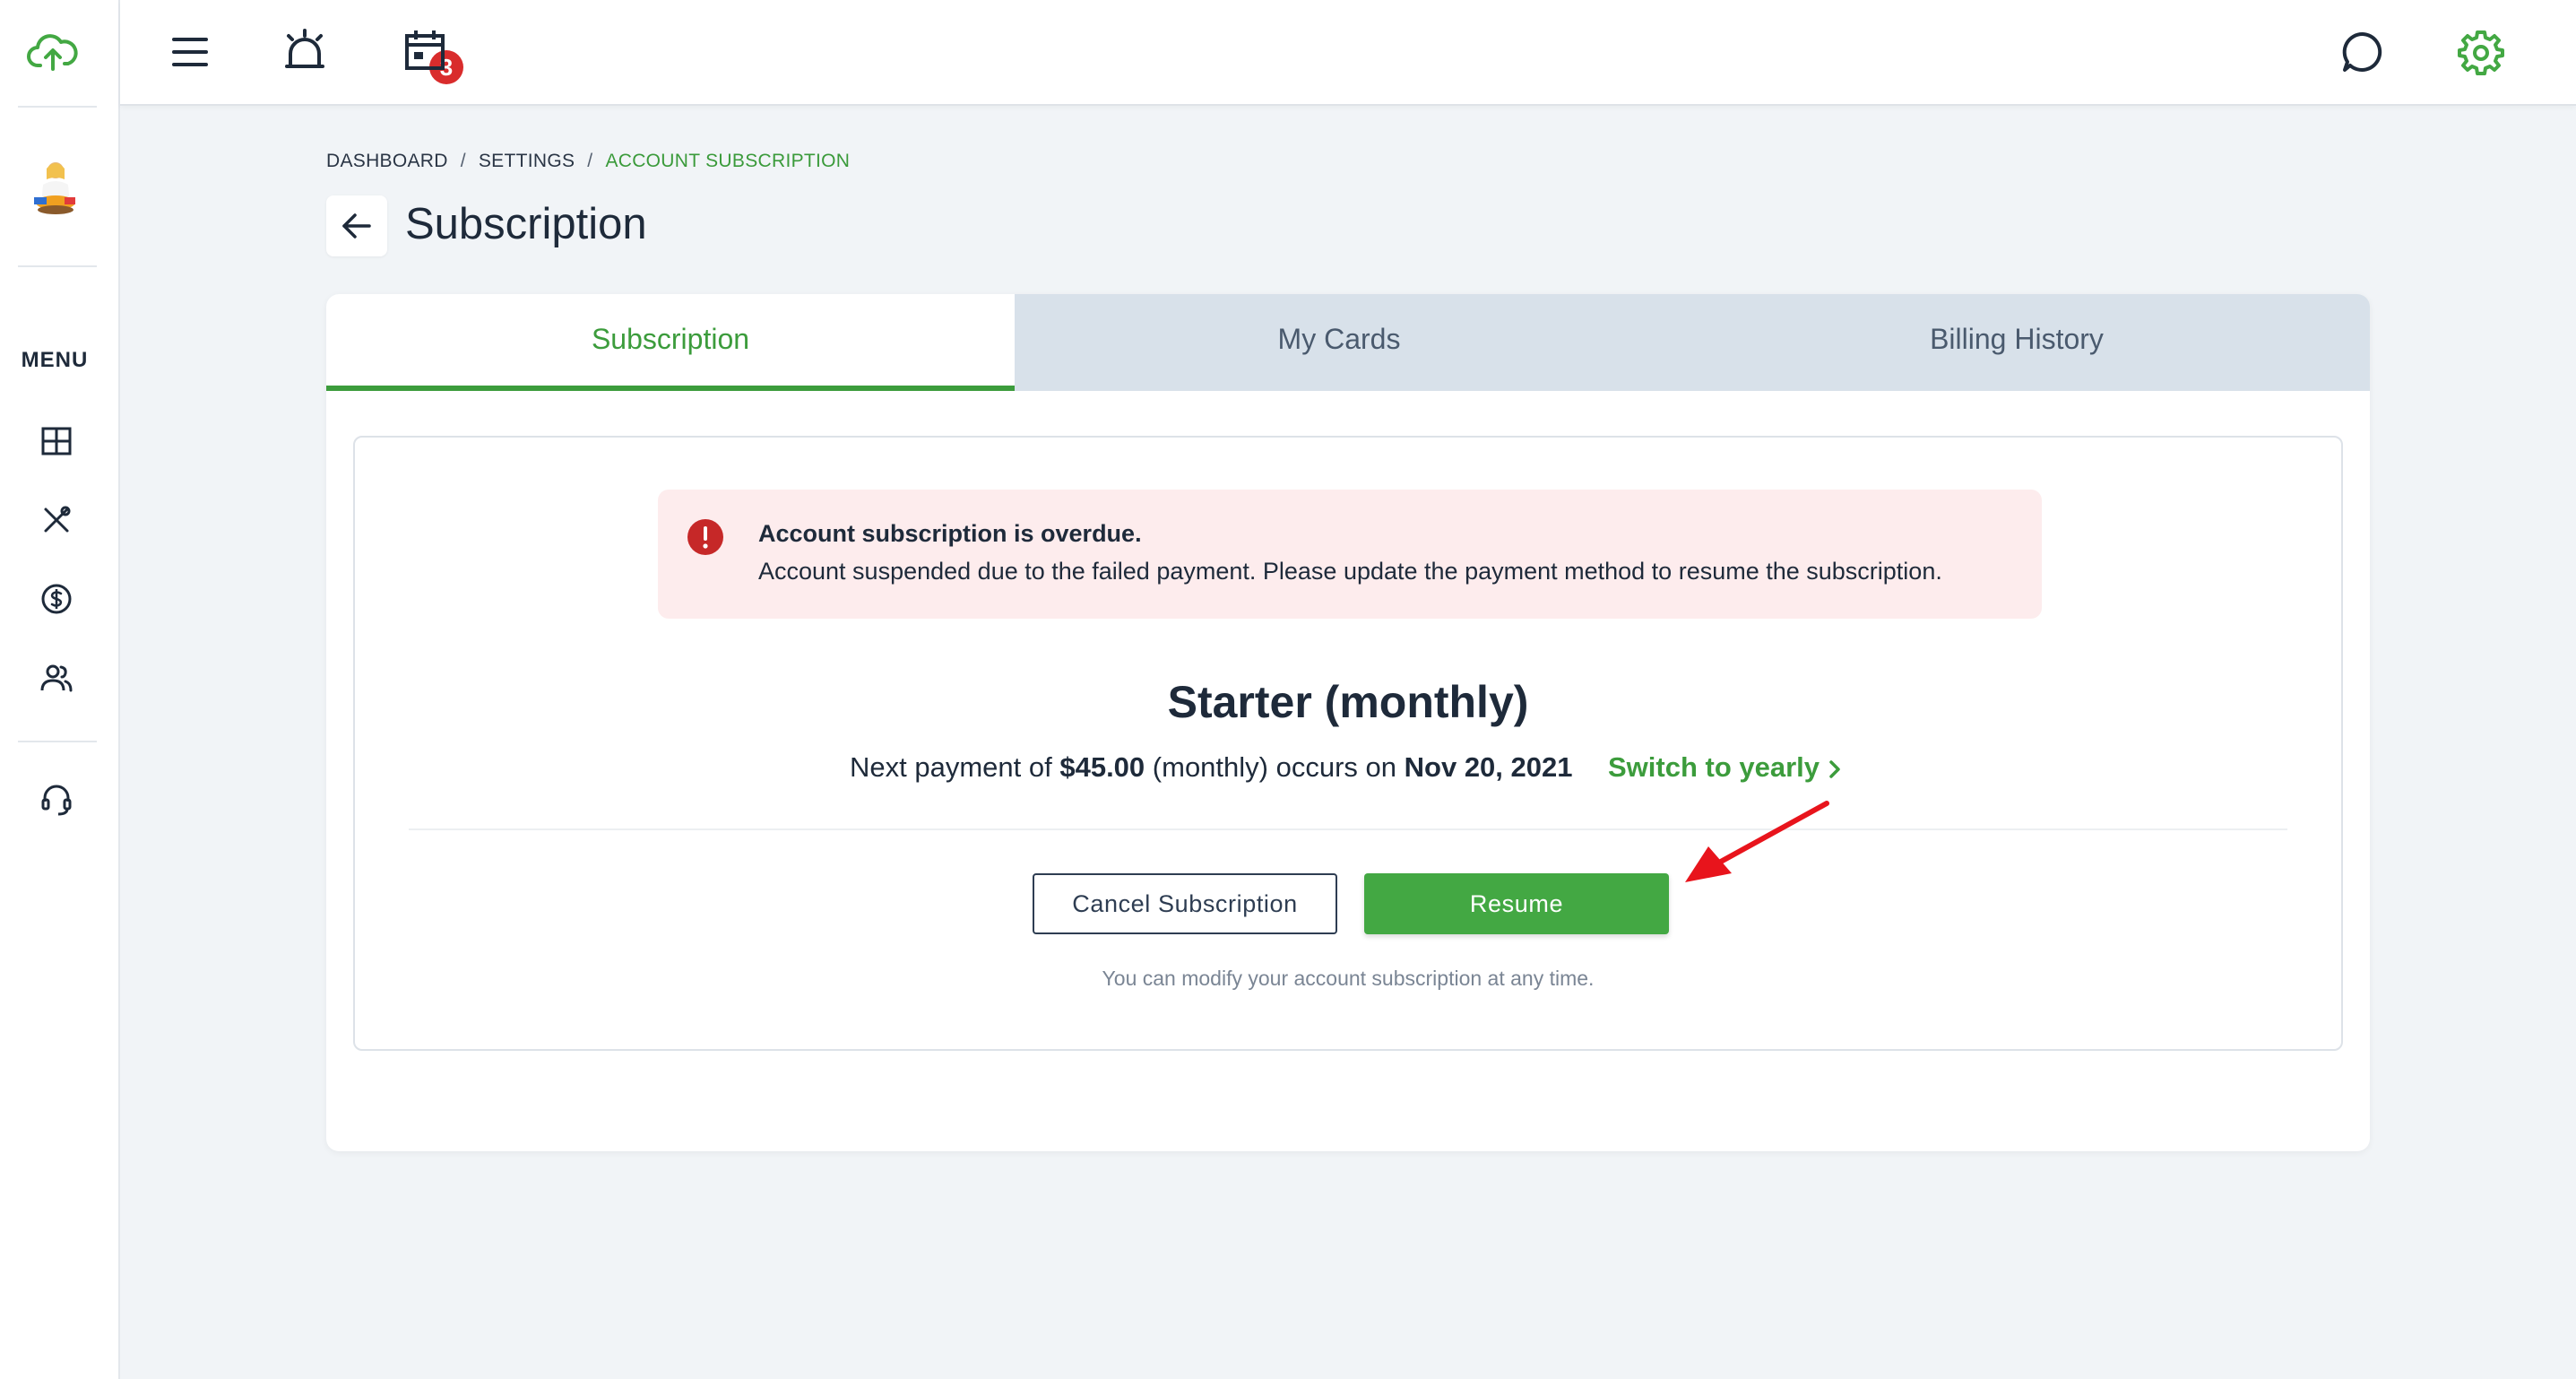 This screenshot has height=1379, width=2576. What do you see at coordinates (1488, 767) in the screenshot?
I see `payment-date: Nov 20, 2021` at bounding box center [1488, 767].